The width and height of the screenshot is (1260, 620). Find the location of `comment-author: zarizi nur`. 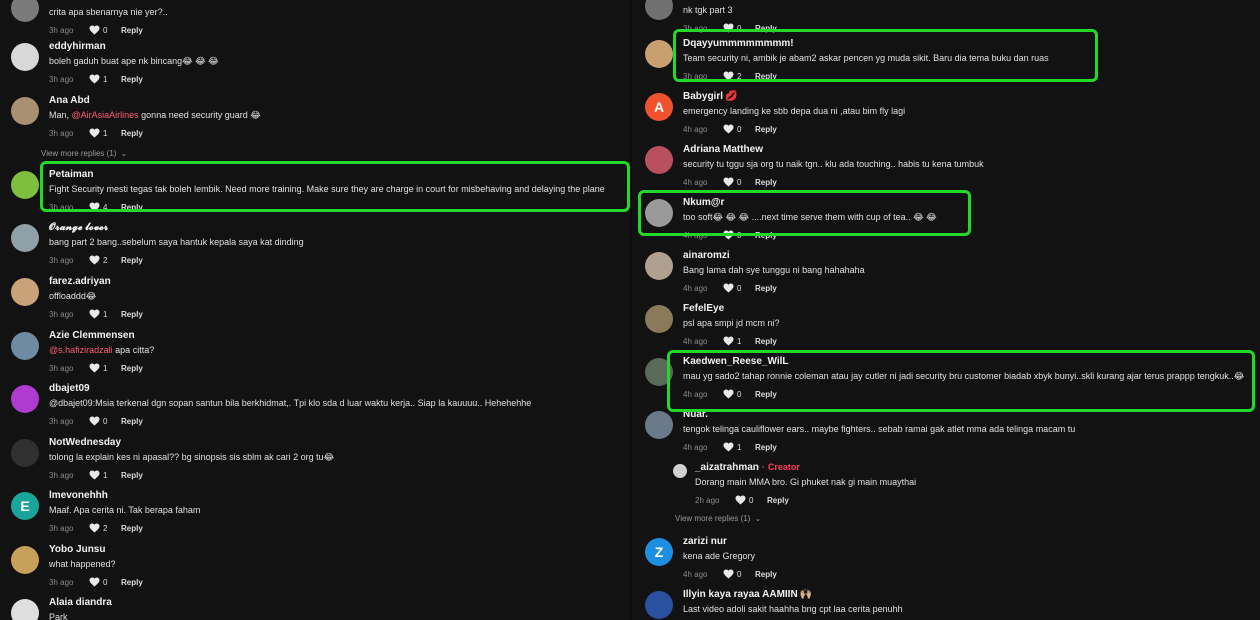

comment-author: zarizi nur is located at coordinates (705, 541).